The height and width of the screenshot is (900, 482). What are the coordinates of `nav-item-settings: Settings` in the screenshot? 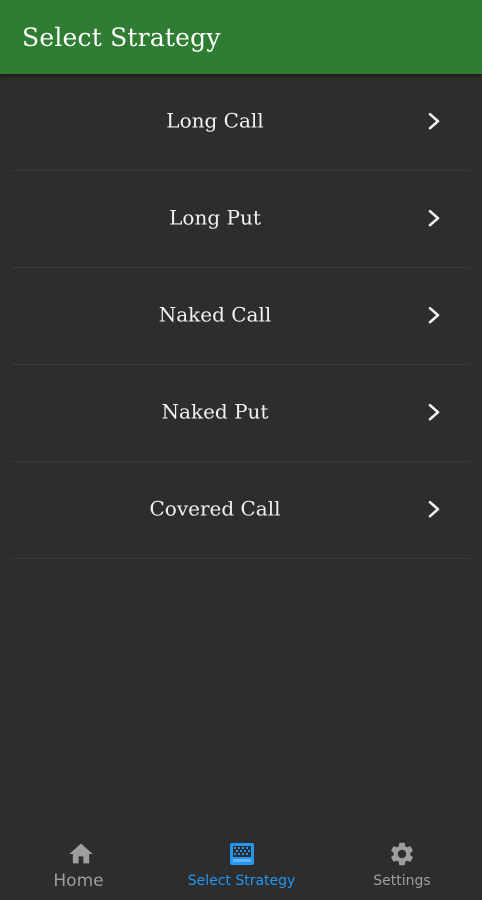 It's located at (402, 865).